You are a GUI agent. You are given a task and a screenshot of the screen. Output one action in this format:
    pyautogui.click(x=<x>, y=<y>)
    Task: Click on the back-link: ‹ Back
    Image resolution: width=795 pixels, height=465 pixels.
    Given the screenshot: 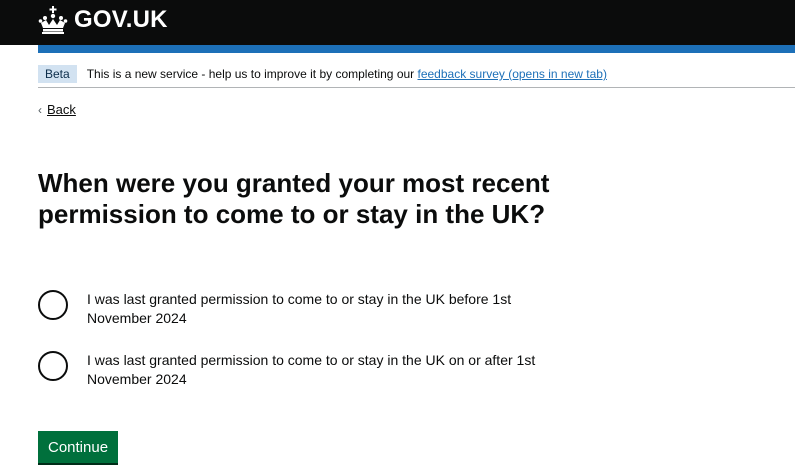 What is the action you would take?
    pyautogui.click(x=57, y=109)
    